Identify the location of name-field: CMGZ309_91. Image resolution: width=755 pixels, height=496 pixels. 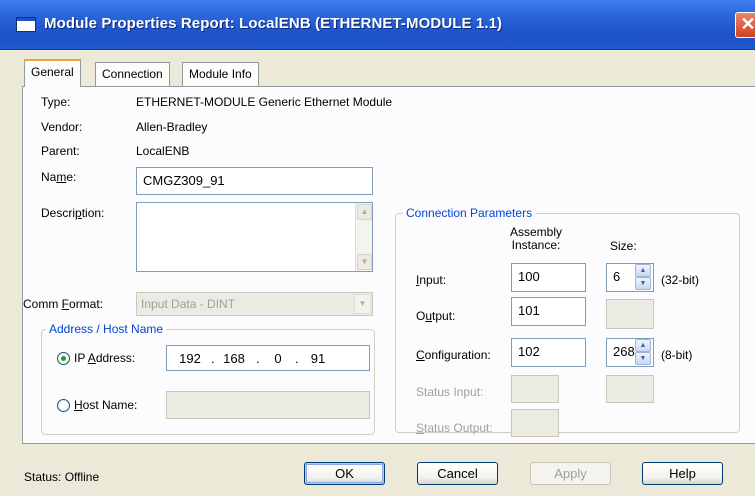
(254, 181).